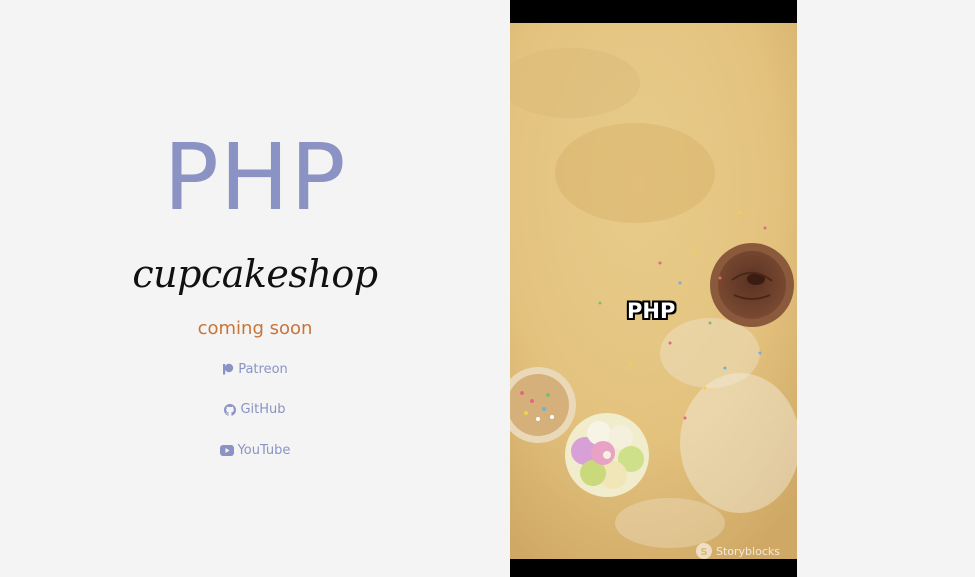 This screenshot has width=975, height=577. Describe the element at coordinates (752, 285) in the screenshot. I see `chocolate-cupcake` at that location.